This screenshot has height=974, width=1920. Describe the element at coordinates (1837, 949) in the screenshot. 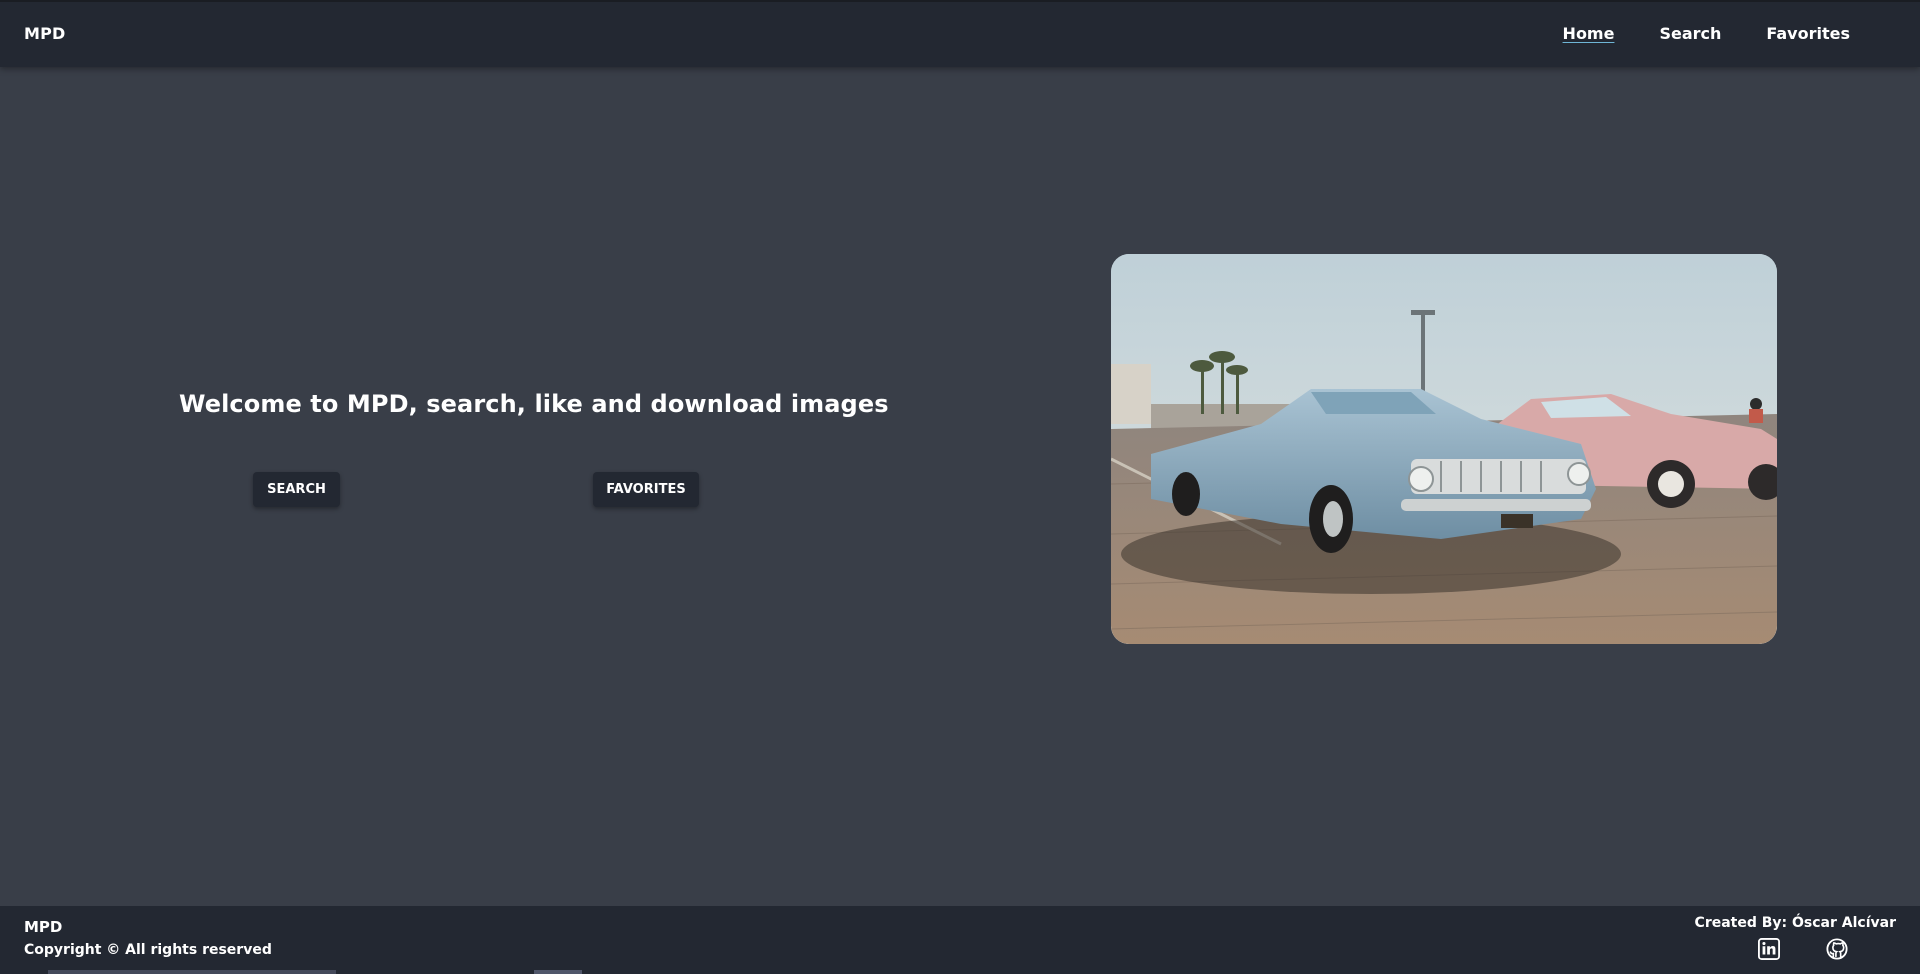

I see `github-icon` at that location.